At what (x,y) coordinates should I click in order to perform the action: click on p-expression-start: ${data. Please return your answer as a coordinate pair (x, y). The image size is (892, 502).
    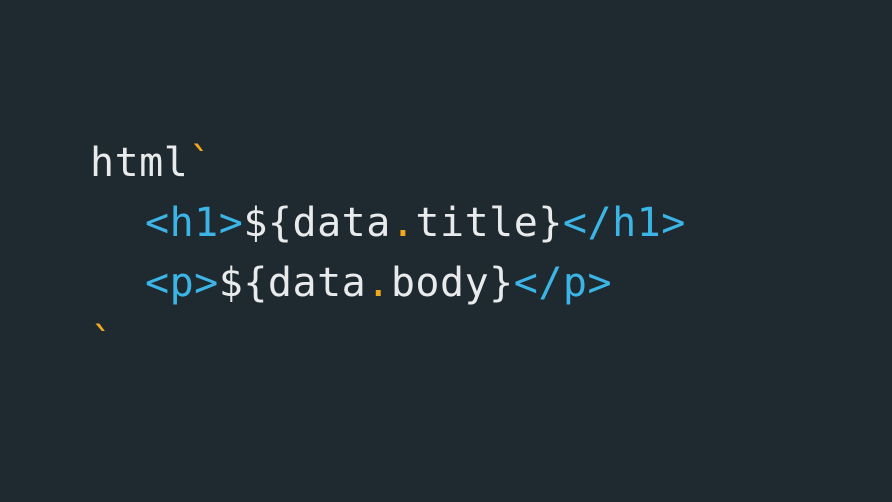
    Looking at the image, I should click on (292, 283).